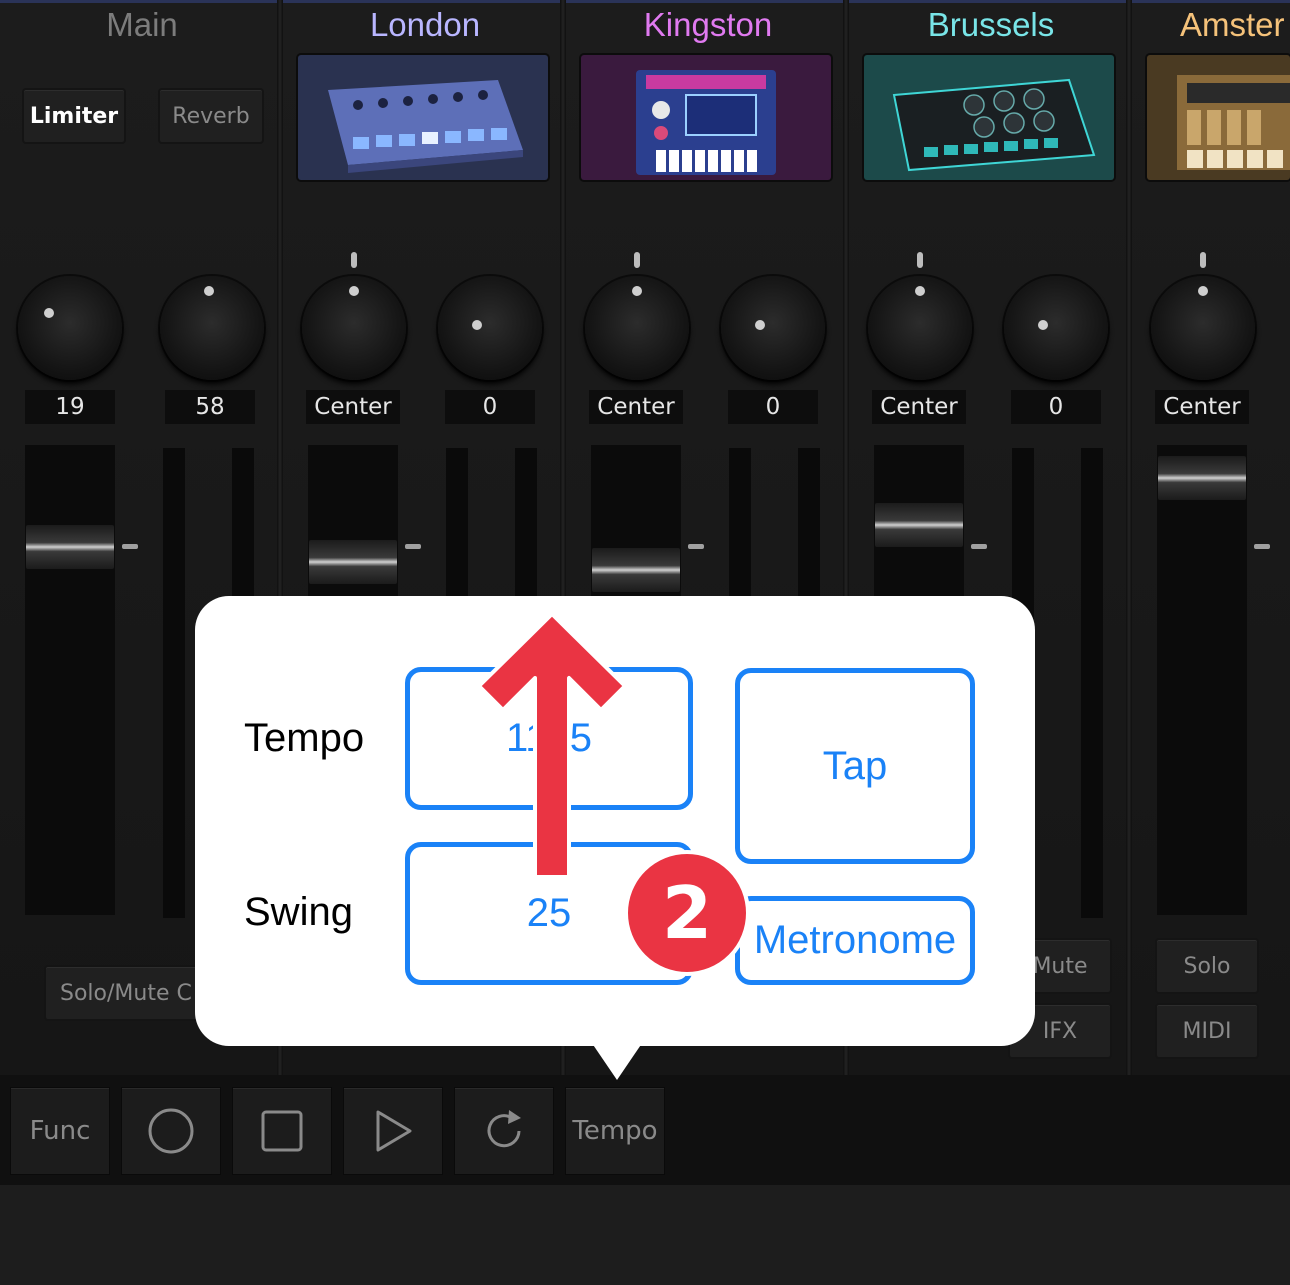 This screenshot has height=1285, width=1290. I want to click on main-knob-2-value: 58, so click(210, 407).